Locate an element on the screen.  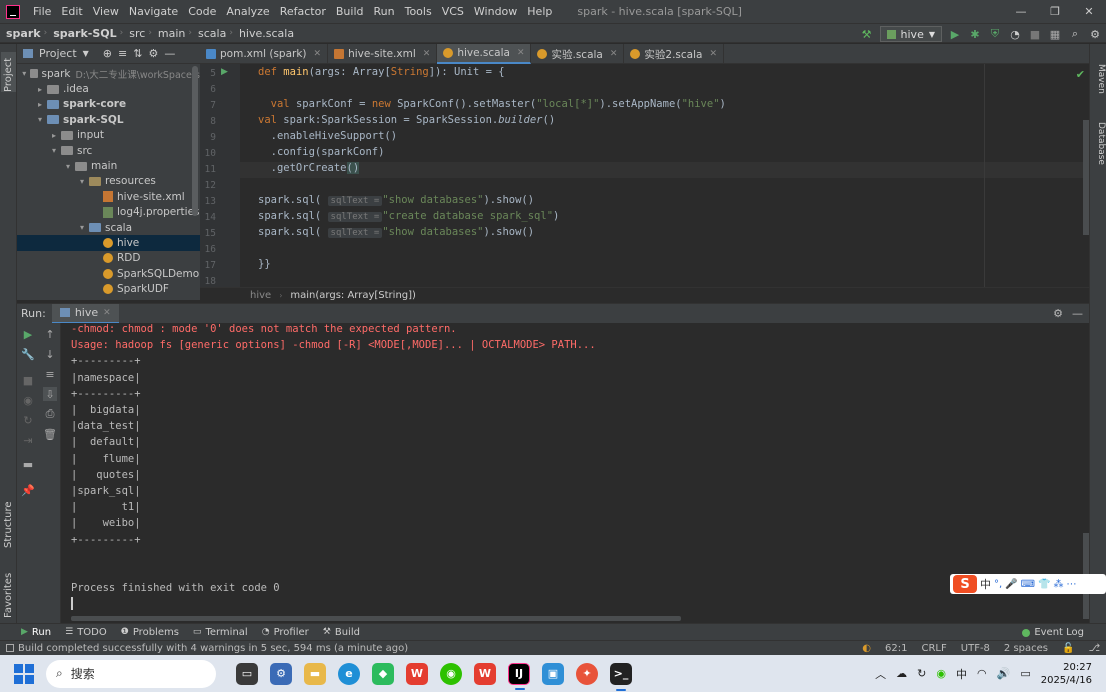
wrench-icon: 🔧 is located at coordinates (28, 354).